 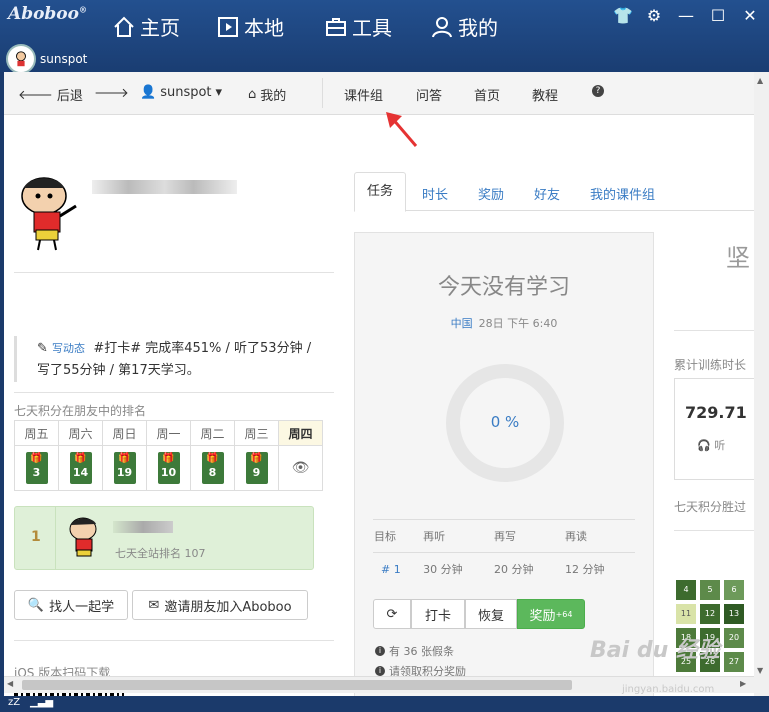 I want to click on mine-link: ⌂ 我的, so click(x=267, y=94).